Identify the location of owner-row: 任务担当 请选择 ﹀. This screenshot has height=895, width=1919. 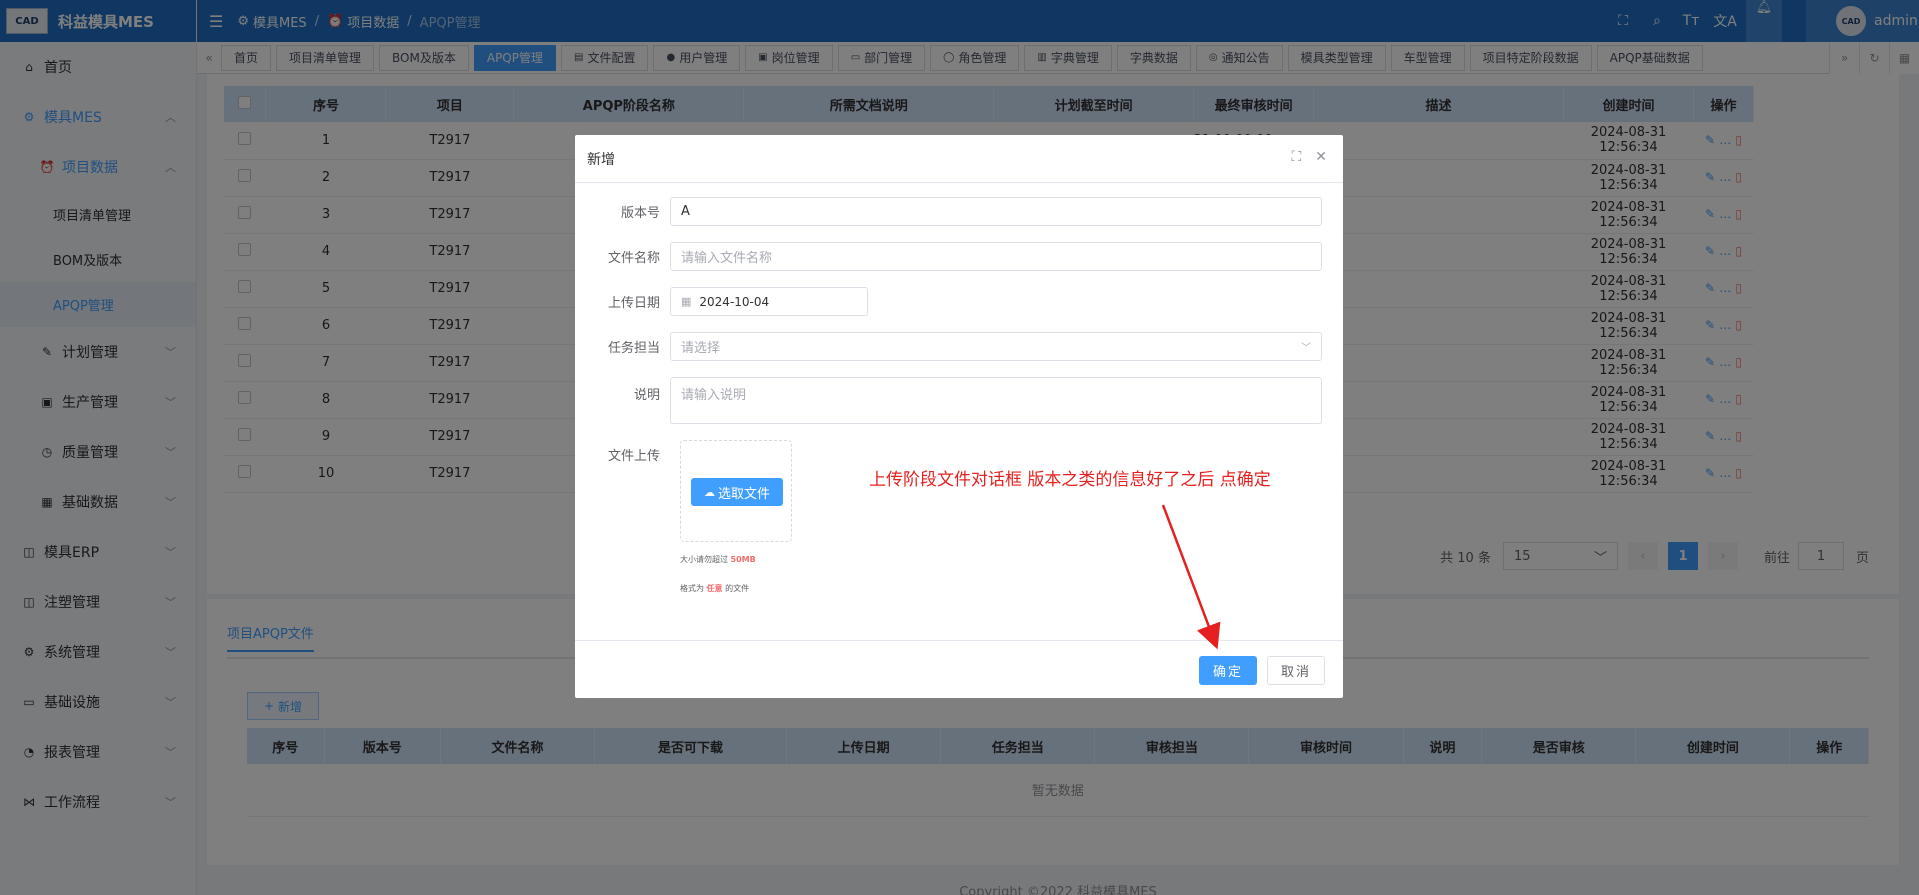
(948, 346).